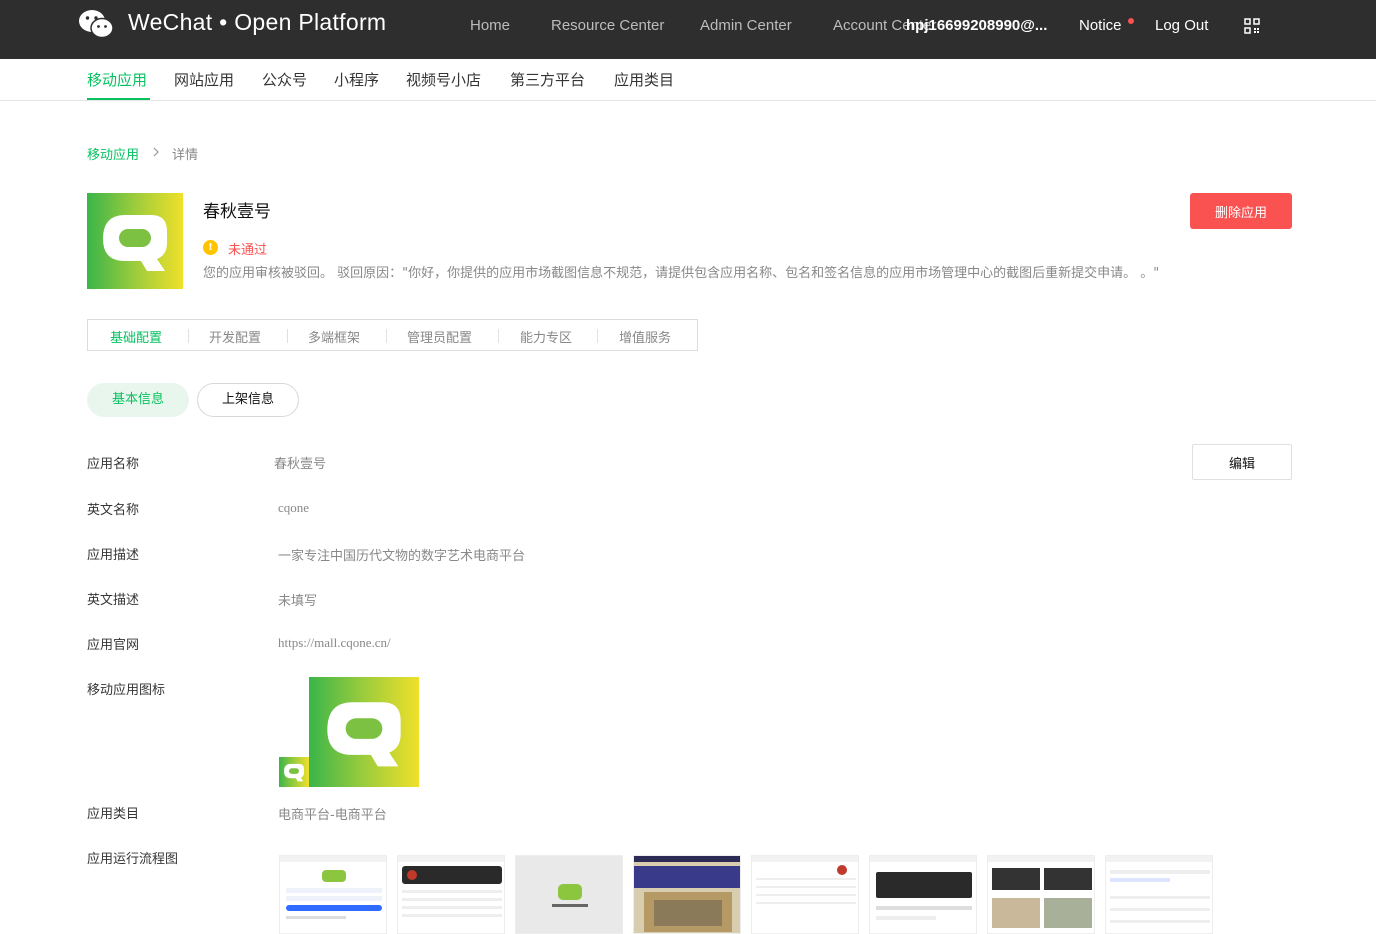 This screenshot has height=934, width=1376. What do you see at coordinates (204, 79) in the screenshot?
I see `subnav-website-app: 网站应用` at bounding box center [204, 79].